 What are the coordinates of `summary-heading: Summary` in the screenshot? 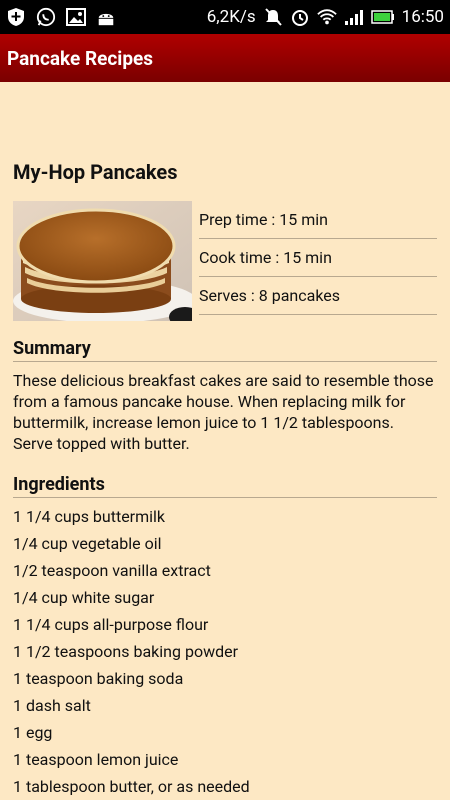 It's located at (225, 350).